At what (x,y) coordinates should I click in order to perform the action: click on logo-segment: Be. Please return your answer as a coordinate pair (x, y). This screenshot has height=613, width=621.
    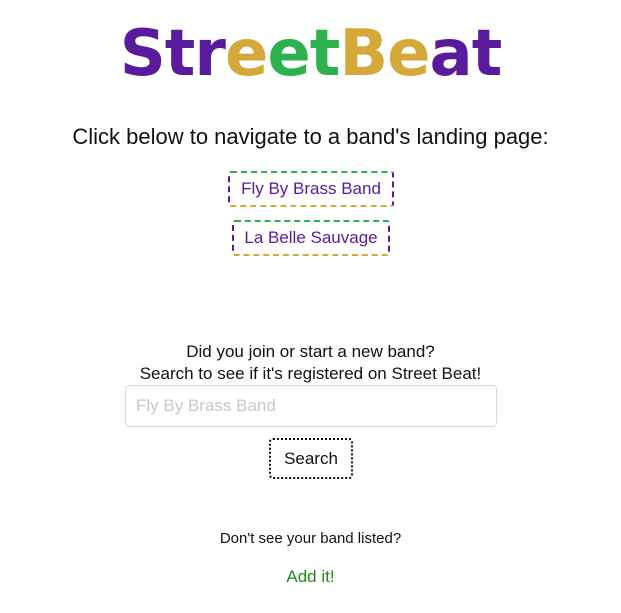
    Looking at the image, I should click on (384, 54).